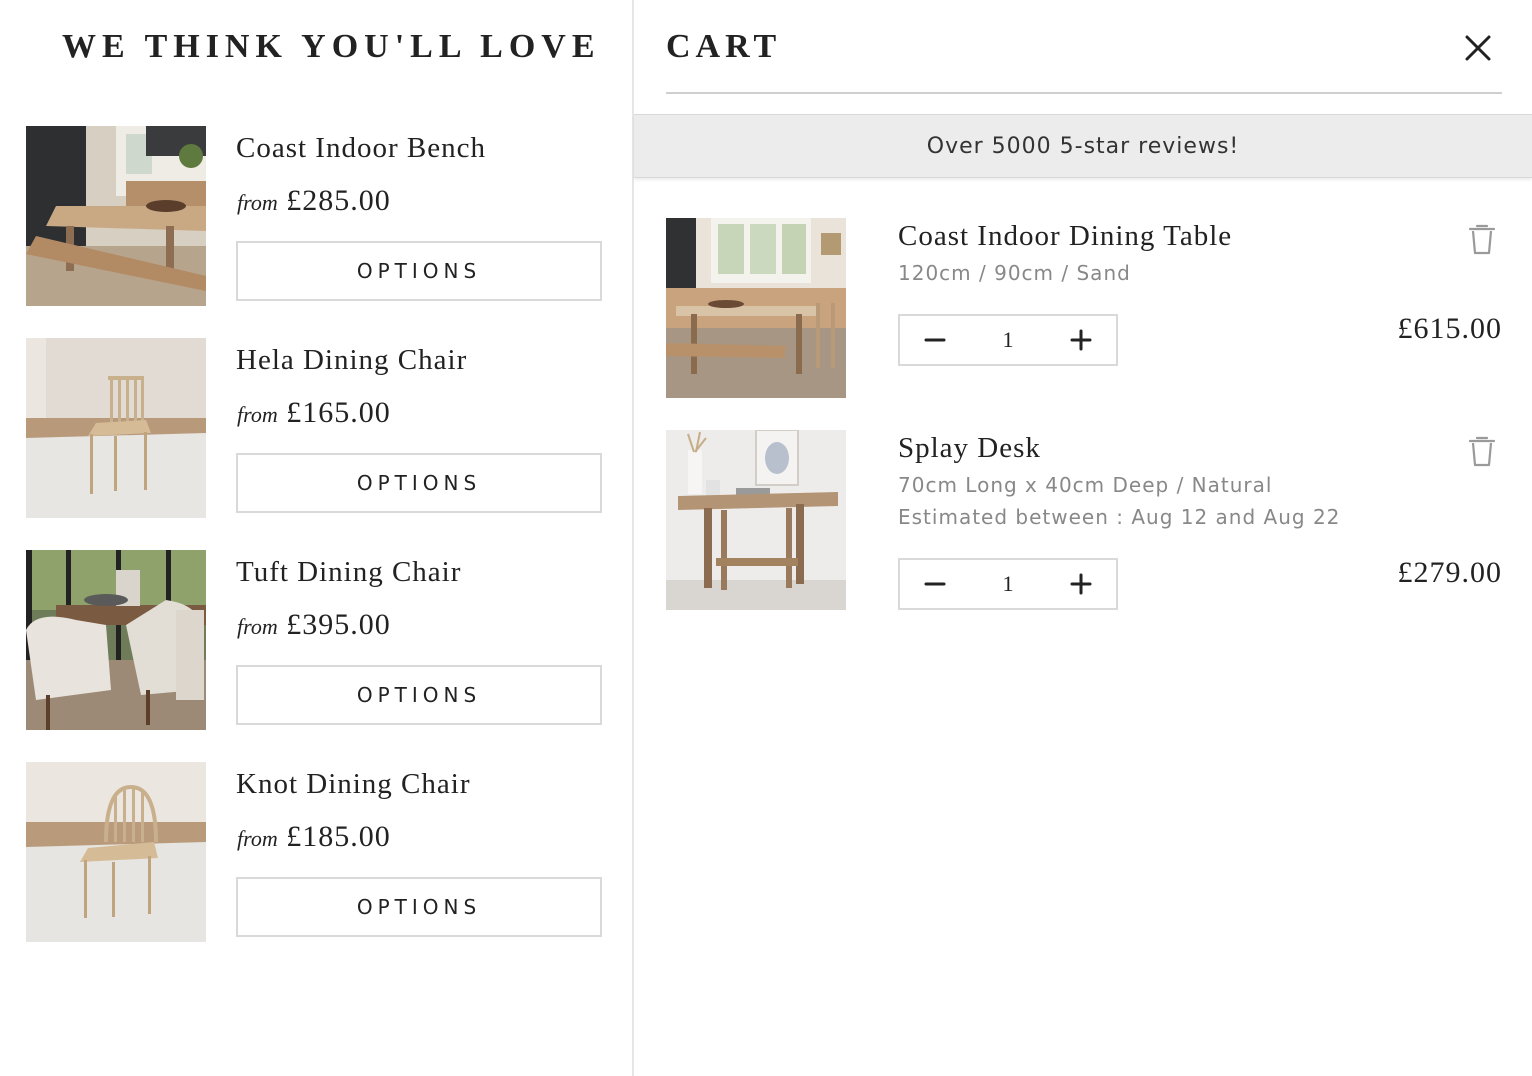  I want to click on product-name: Tuft Dining Chair, so click(348, 572).